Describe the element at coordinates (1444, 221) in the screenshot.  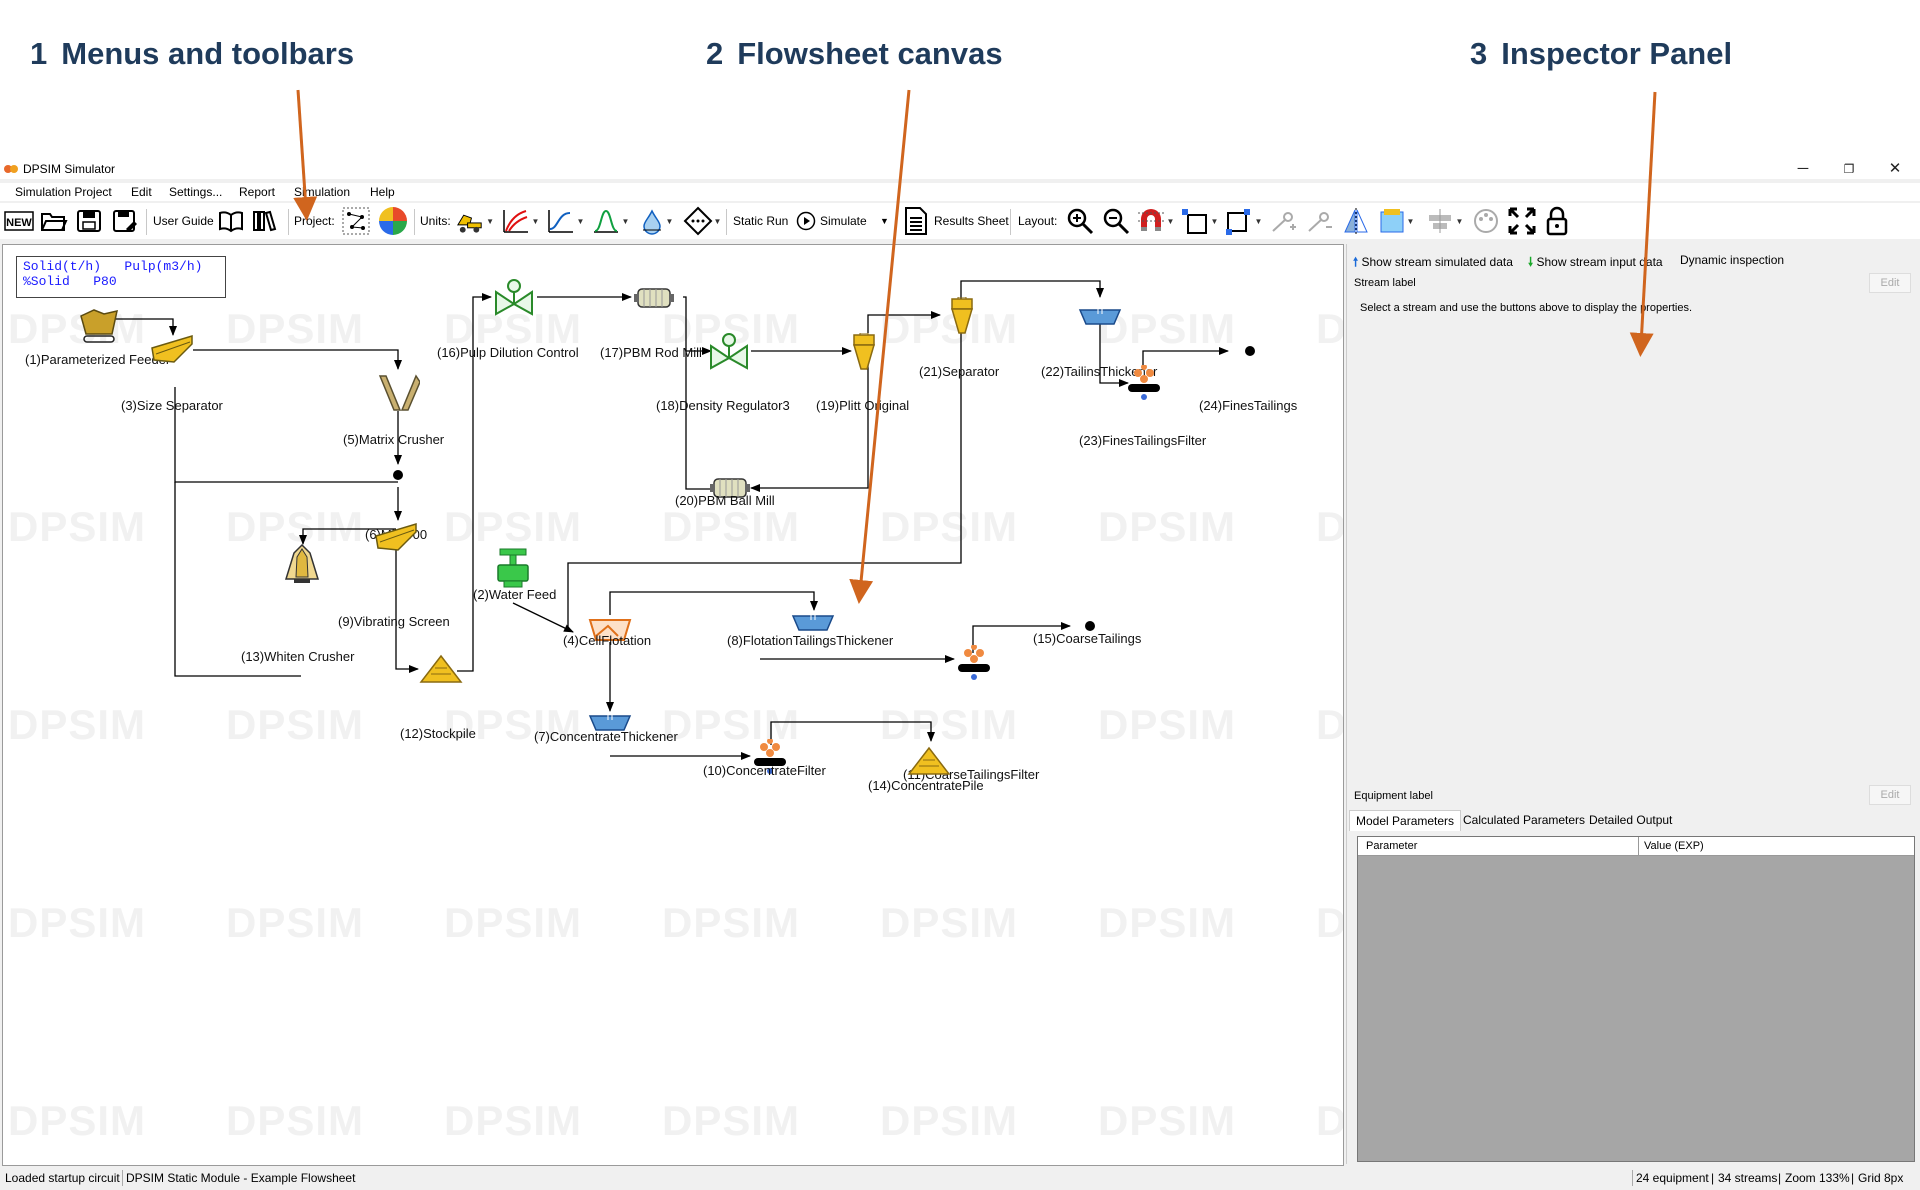
I see `align-dropdown: ▼` at that location.